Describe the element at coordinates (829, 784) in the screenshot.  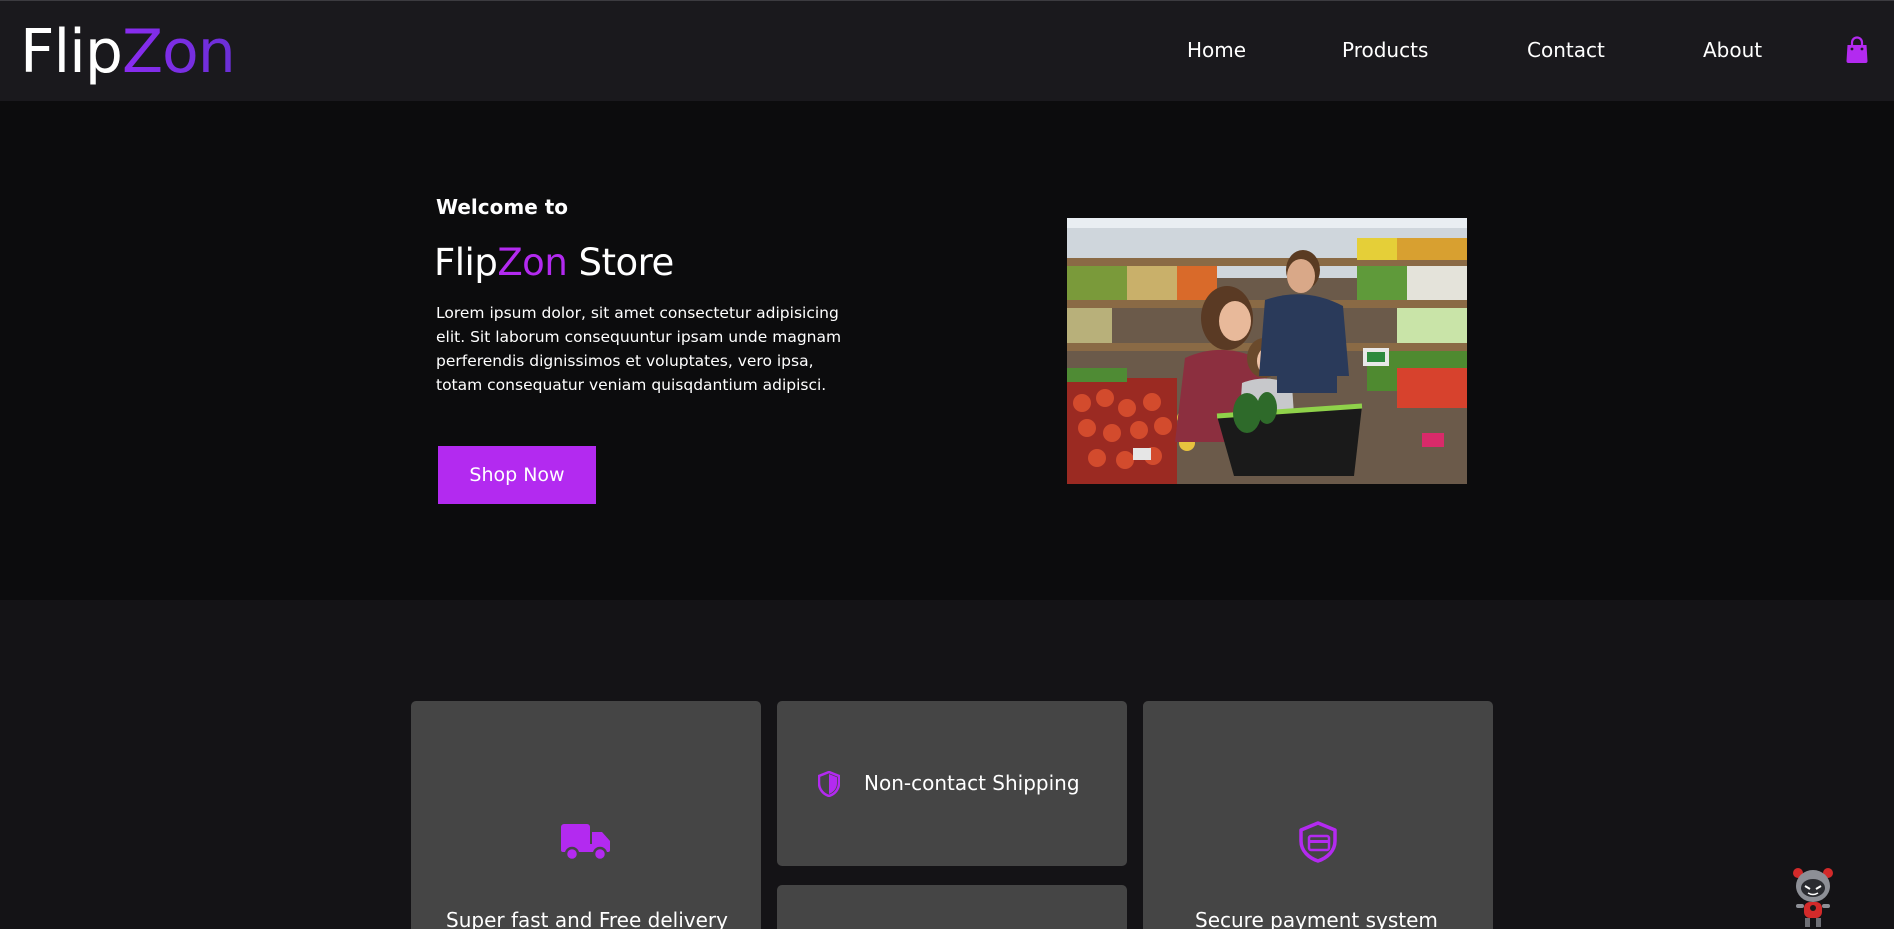
I see `shield-icon` at that location.